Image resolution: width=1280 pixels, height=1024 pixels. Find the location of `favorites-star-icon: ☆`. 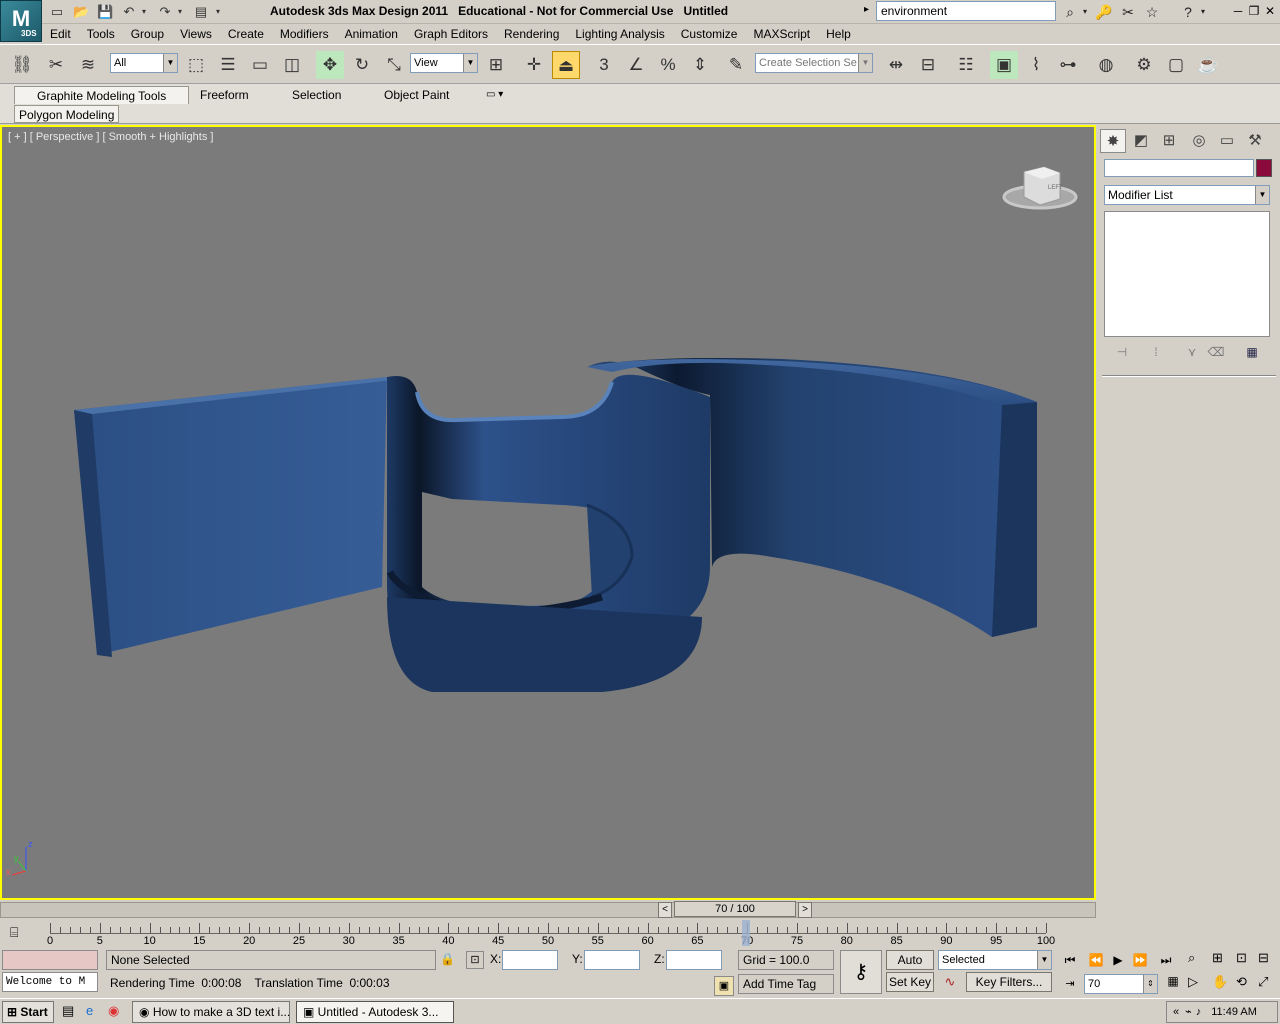

favorites-star-icon: ☆ is located at coordinates (1152, 12).